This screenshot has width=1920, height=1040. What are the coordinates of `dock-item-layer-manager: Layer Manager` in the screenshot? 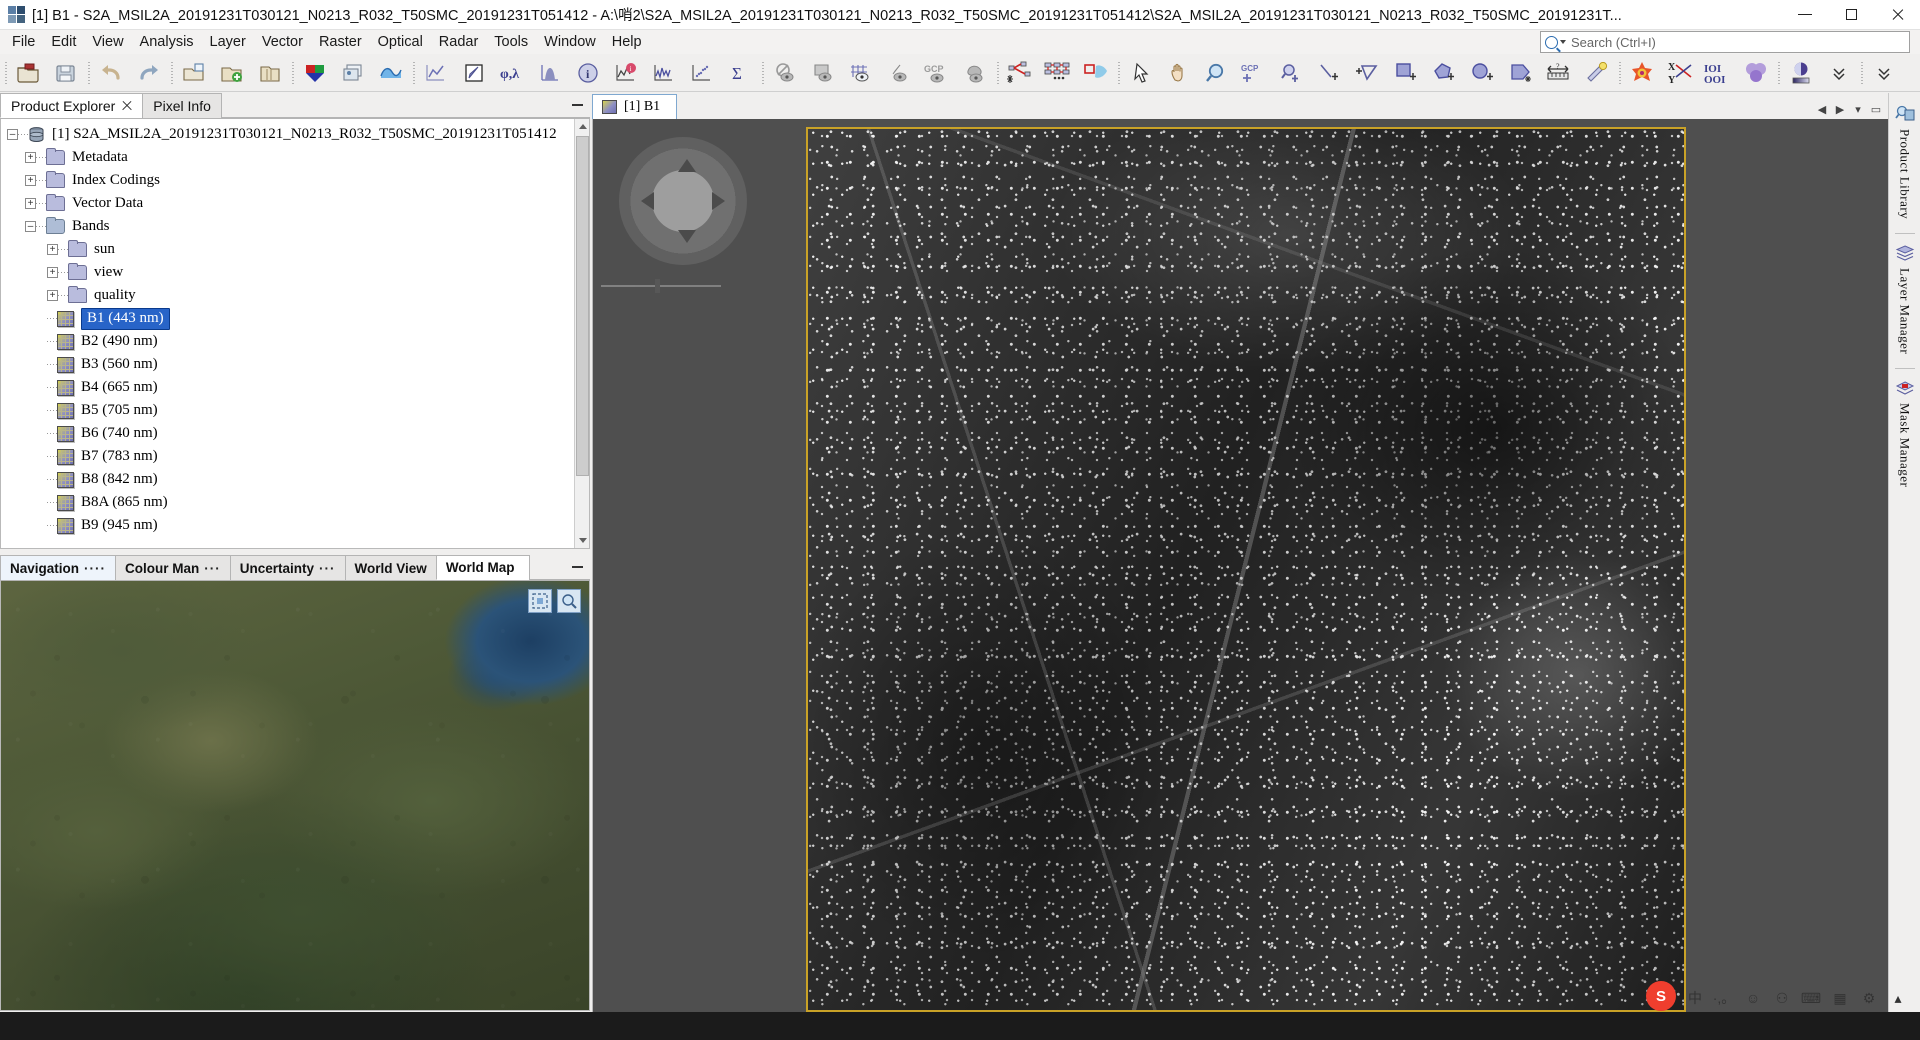 It's located at (1905, 302).